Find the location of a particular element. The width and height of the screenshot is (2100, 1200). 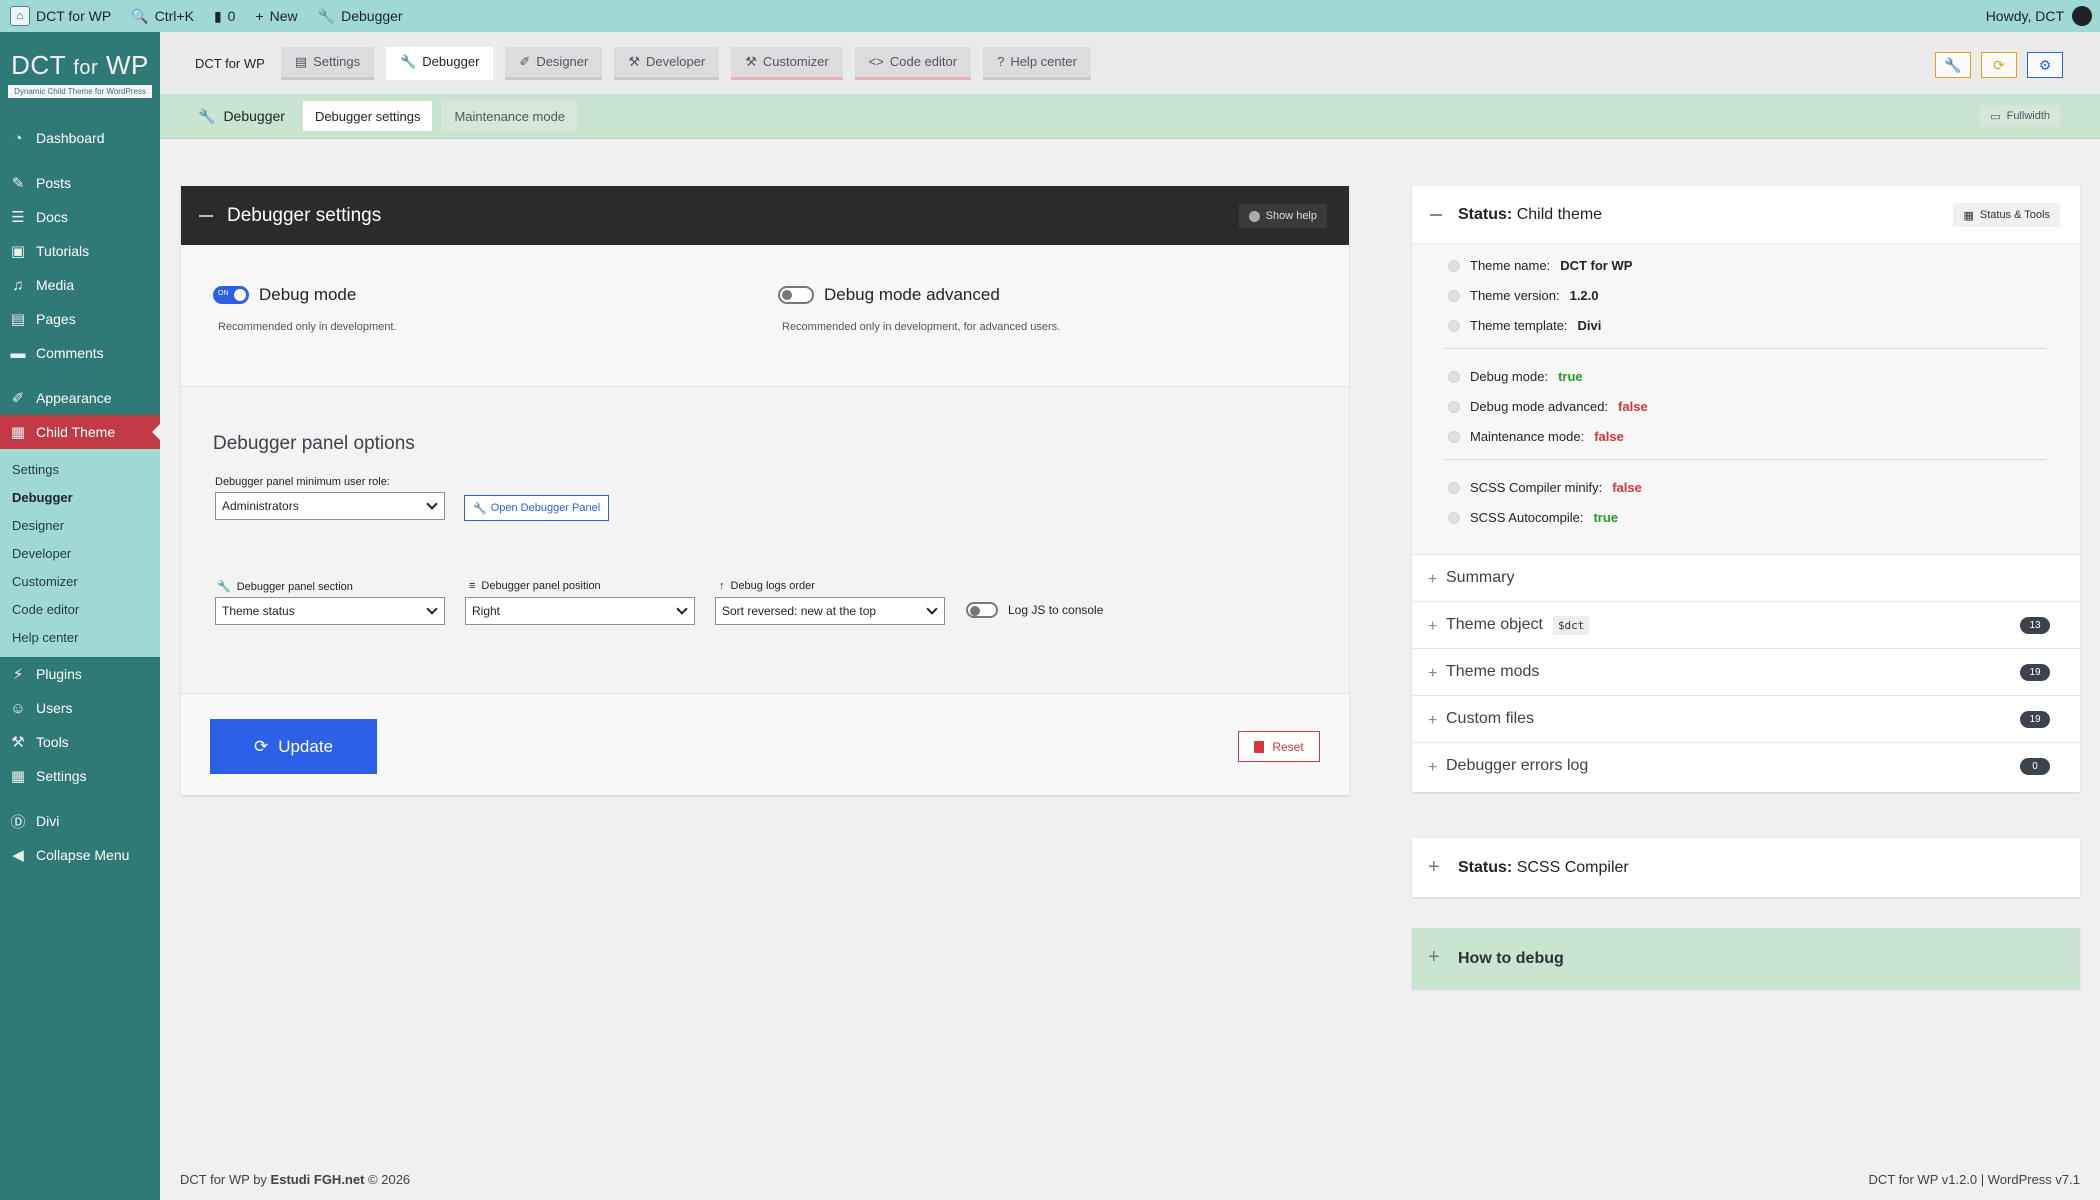

submenu-help-center: Help center is located at coordinates (80, 637).